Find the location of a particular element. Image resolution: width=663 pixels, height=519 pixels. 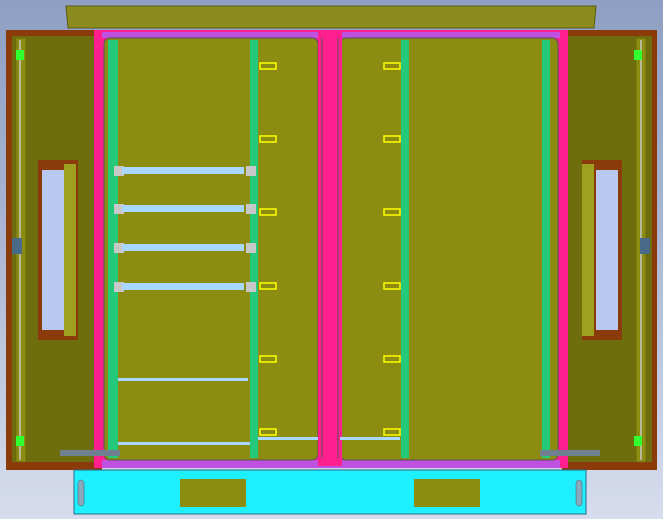

left-door-handle-slot is located at coordinates (53, 250).